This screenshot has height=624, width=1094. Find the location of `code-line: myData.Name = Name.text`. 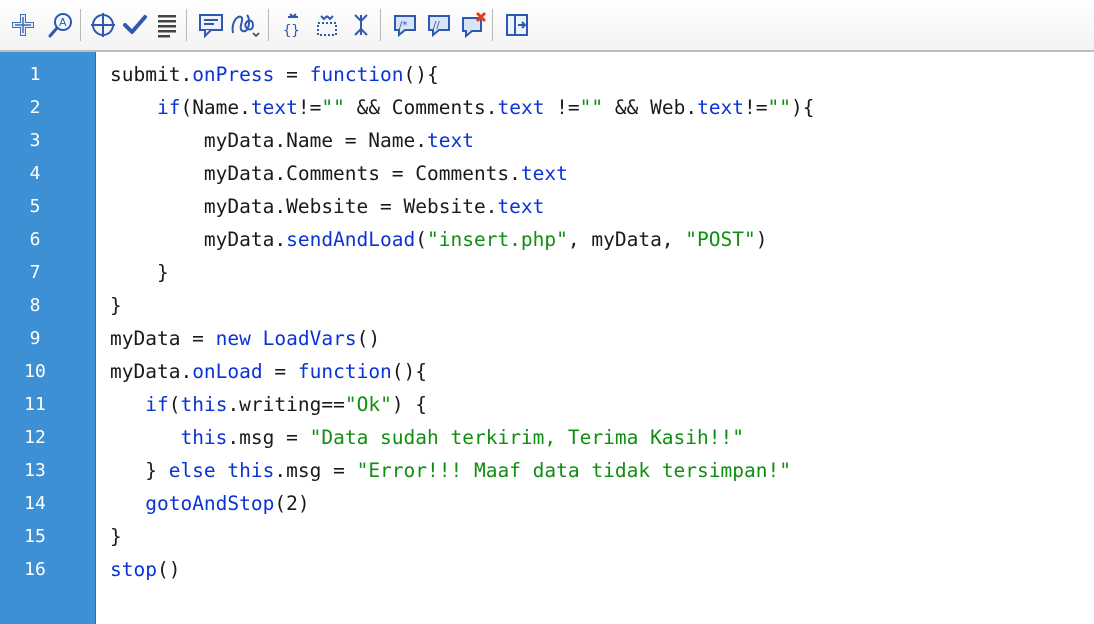

code-line: myData.Name = Name.text is located at coordinates (292, 140).